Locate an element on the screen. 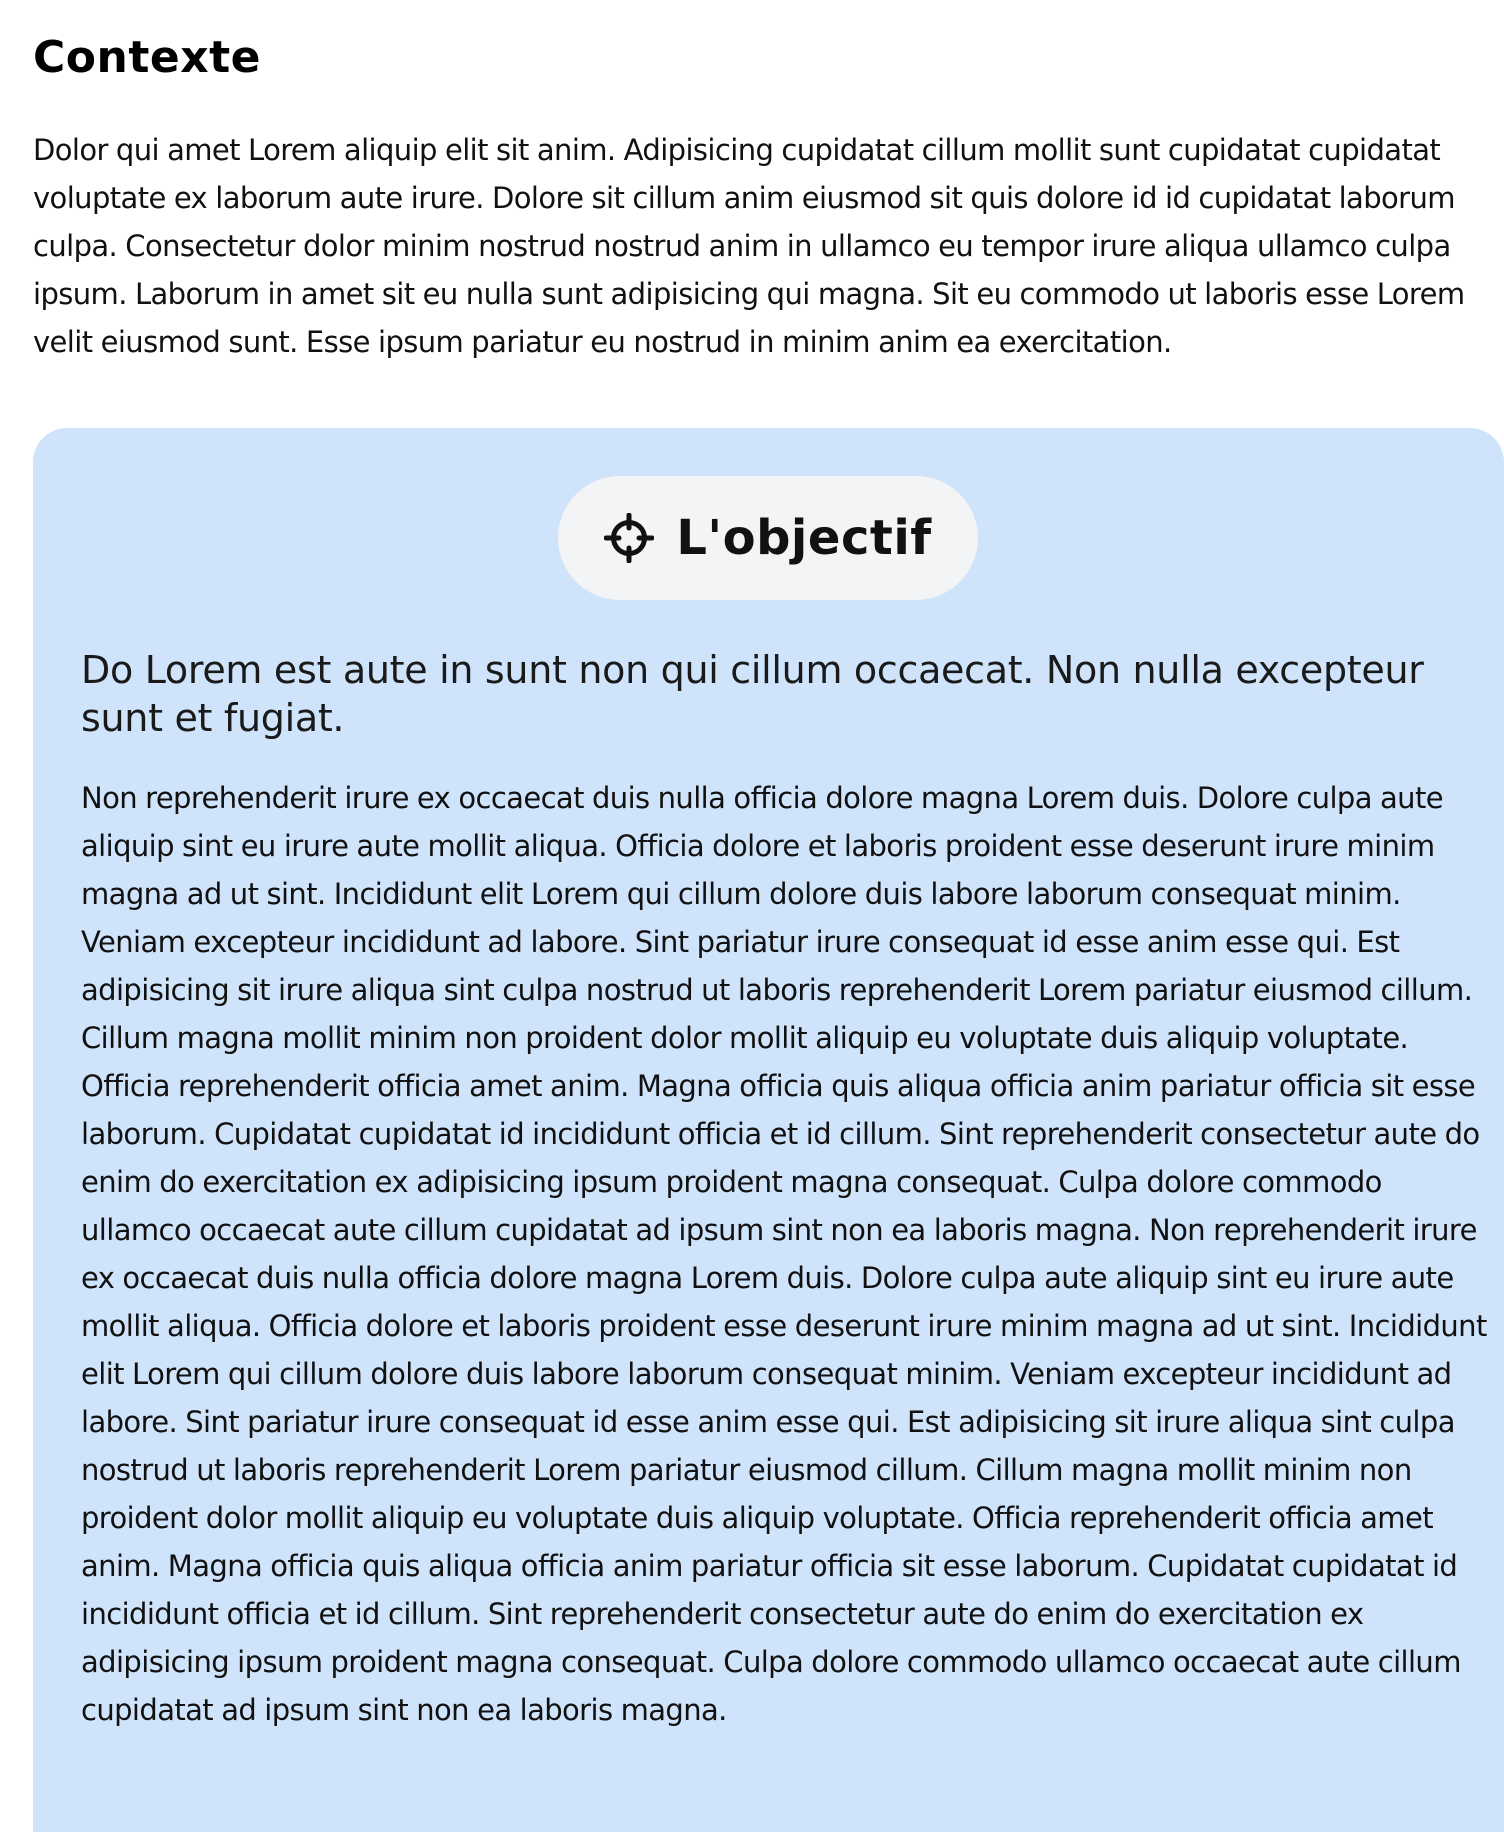  context-title: Contexte is located at coordinates (147, 57).